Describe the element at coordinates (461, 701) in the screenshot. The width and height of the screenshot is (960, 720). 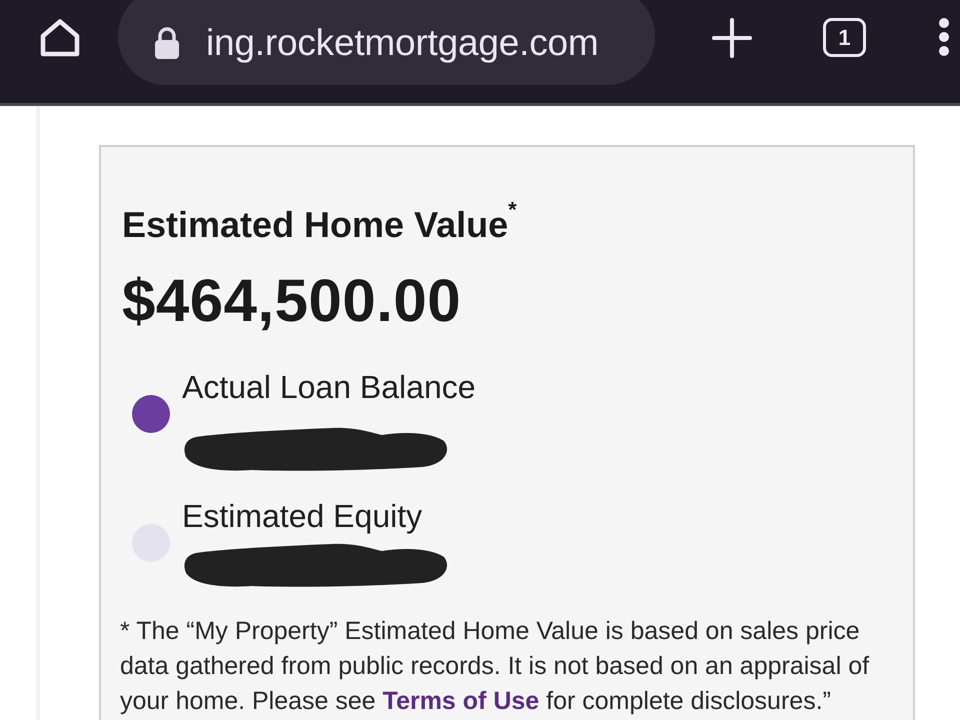
I see `terms-of-use-link: Terms of Use` at that location.